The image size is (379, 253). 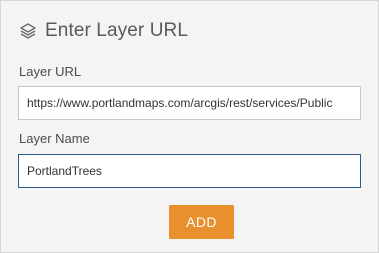 I want to click on add-button: ADD, so click(x=201, y=222).